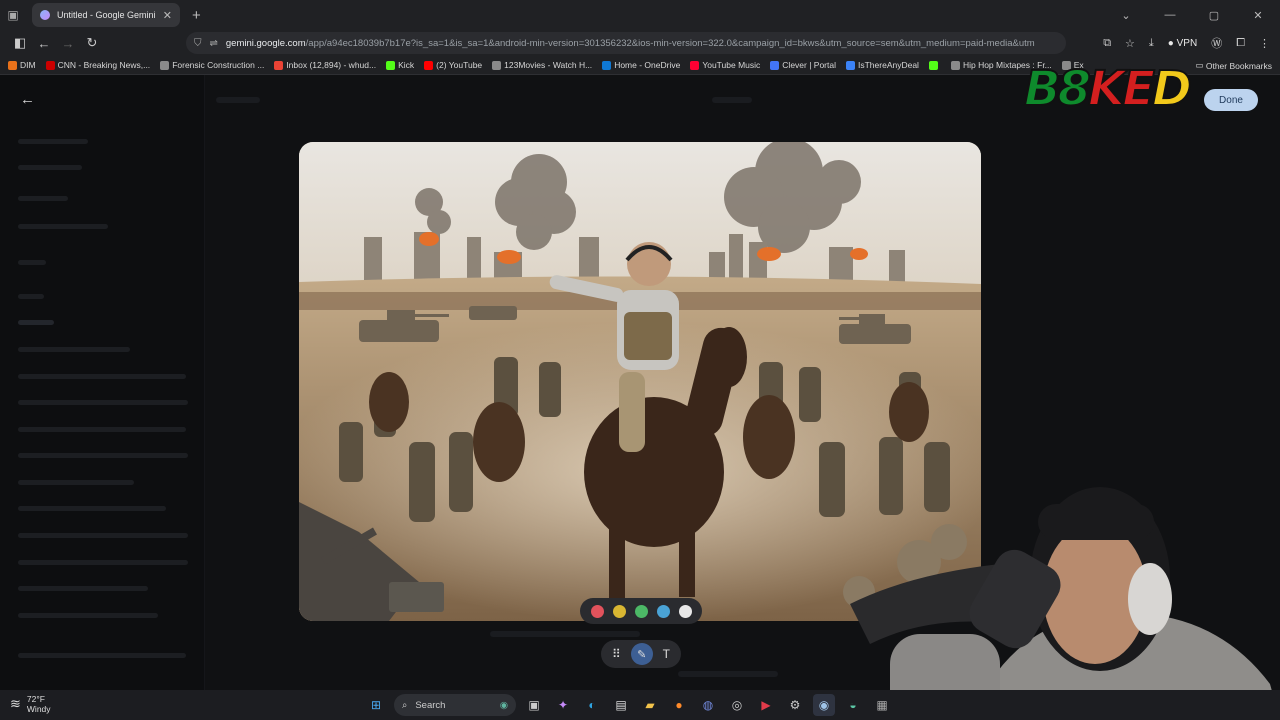 The image size is (1280, 720). What do you see at coordinates (731, 65) in the screenshot?
I see `bookmark-label: YouTube Music` at bounding box center [731, 65].